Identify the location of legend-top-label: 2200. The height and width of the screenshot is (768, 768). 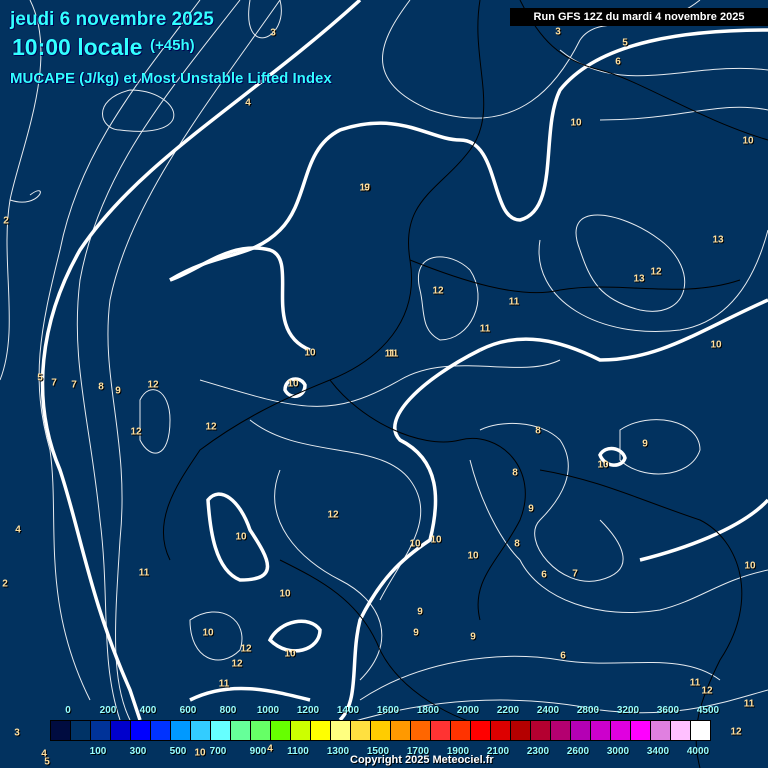
(508, 710).